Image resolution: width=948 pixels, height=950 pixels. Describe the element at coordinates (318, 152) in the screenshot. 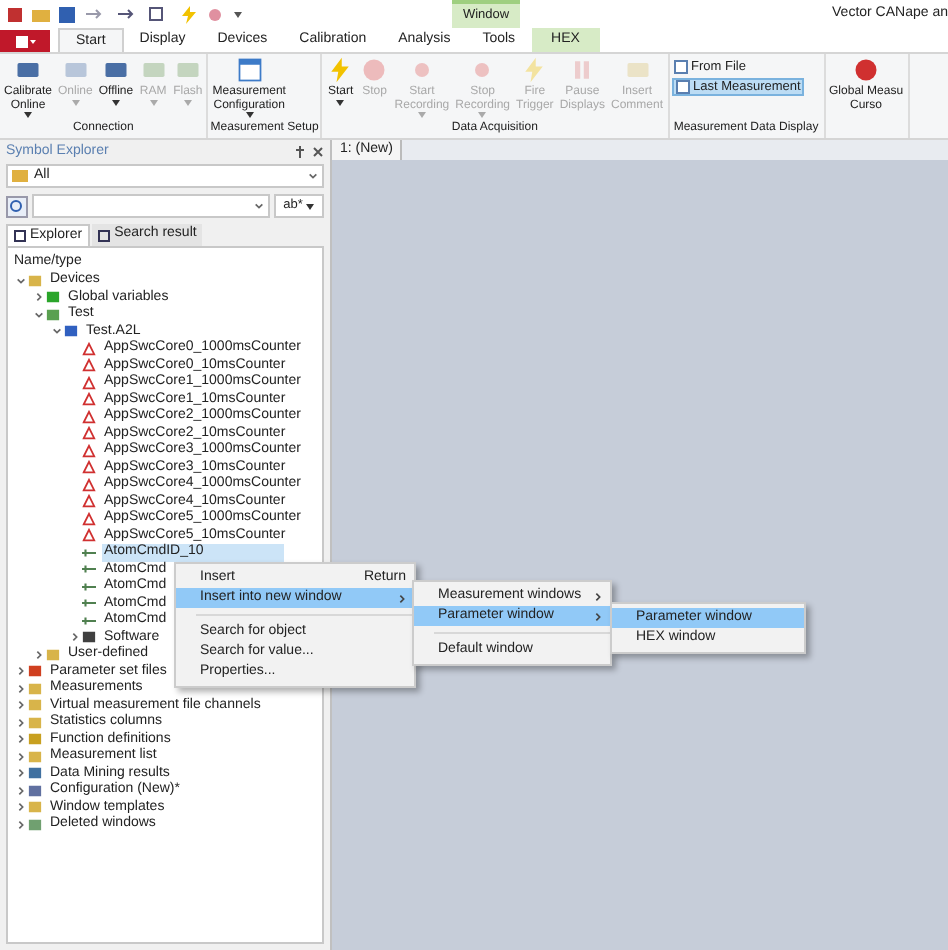

I see `close-icon` at that location.